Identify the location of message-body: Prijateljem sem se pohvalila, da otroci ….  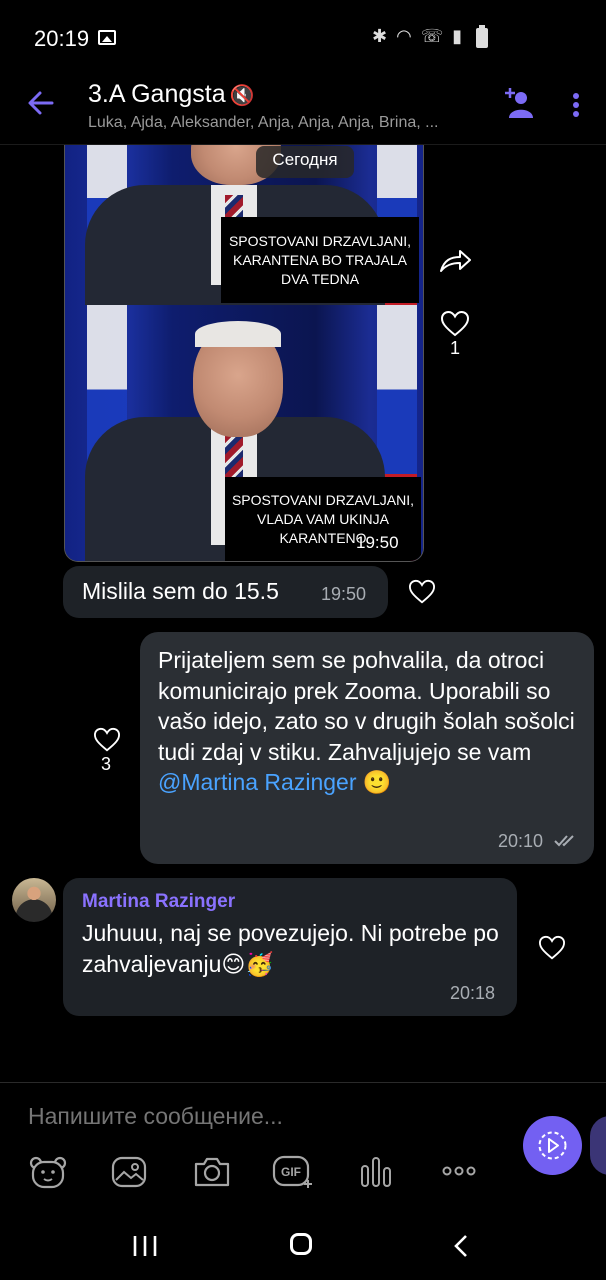
(366, 706).